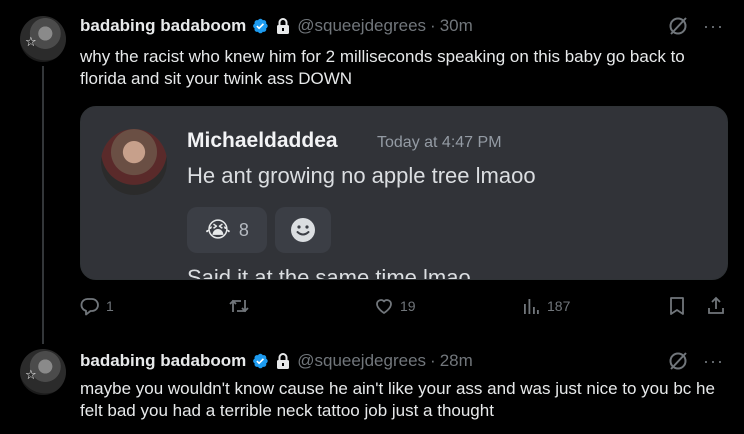 This screenshot has width=744, height=434. Describe the element at coordinates (456, 26) in the screenshot. I see `timestamp: 30m` at that location.